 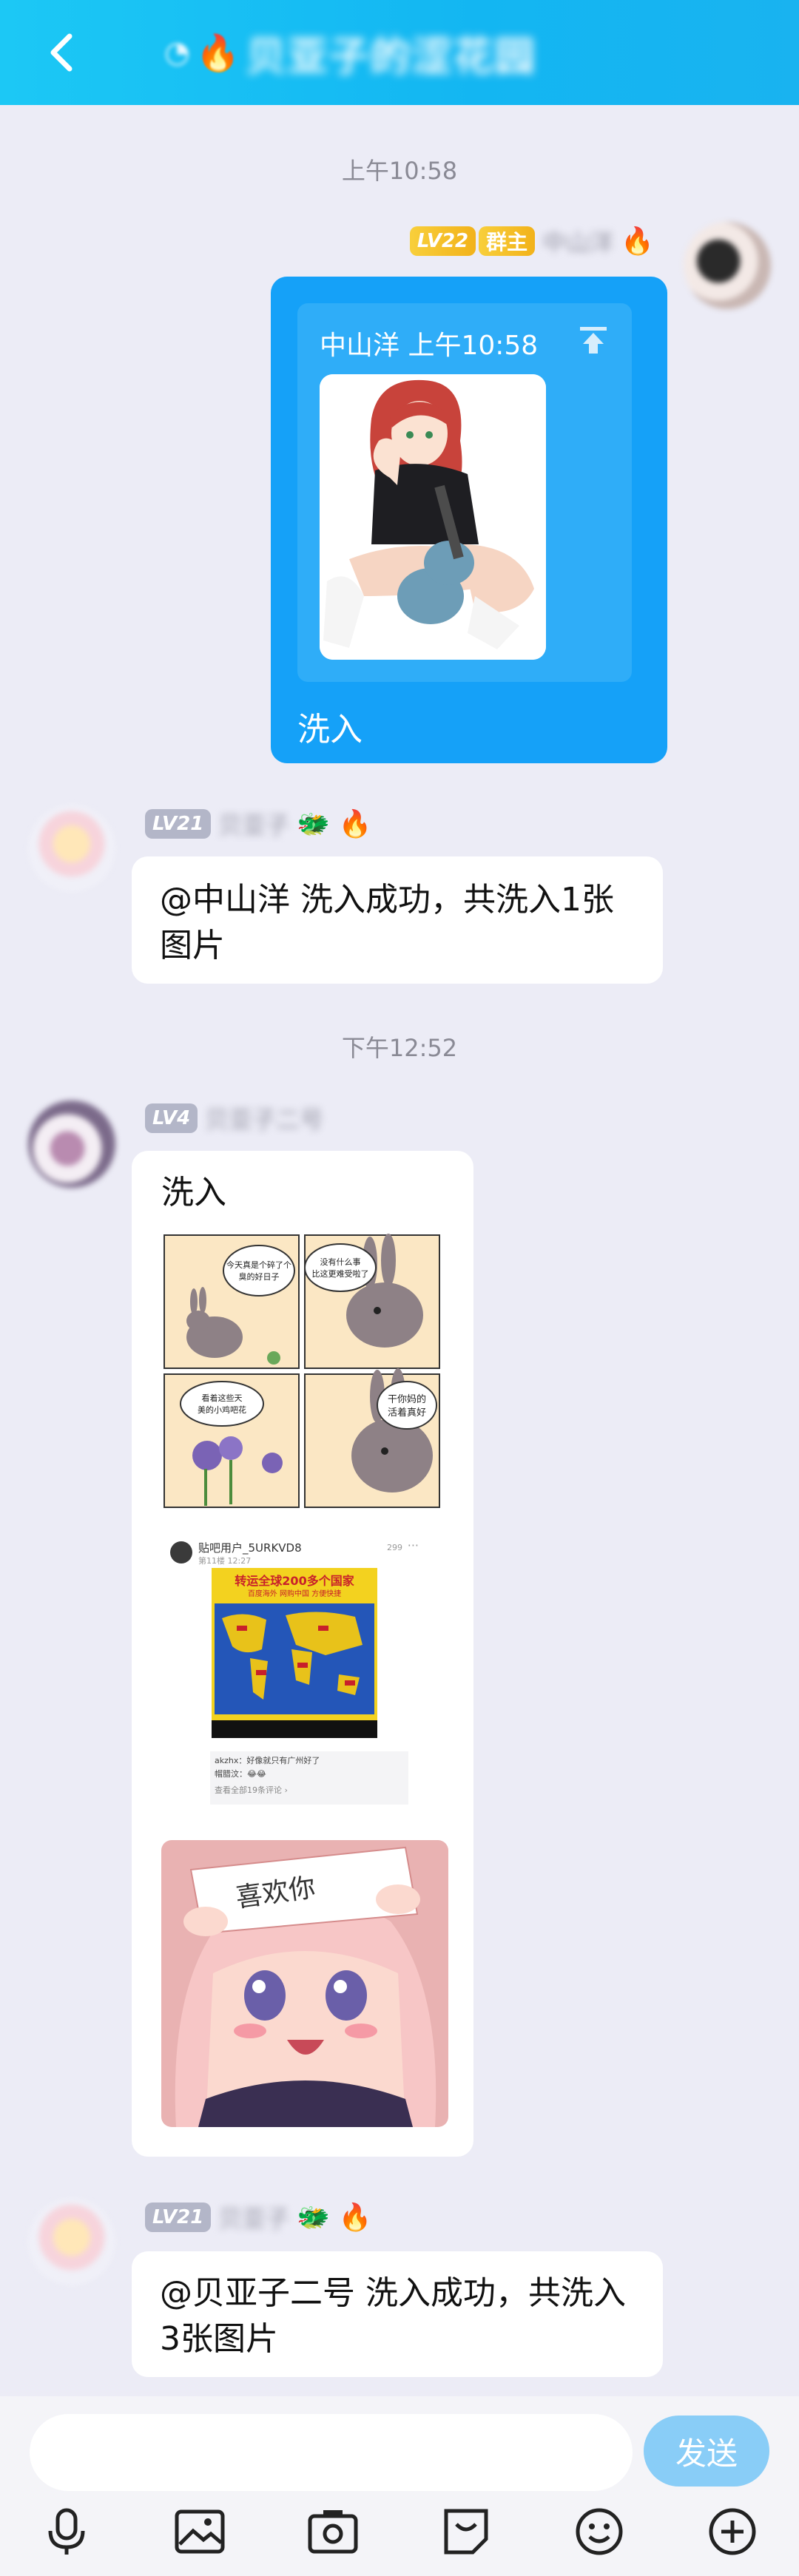 What do you see at coordinates (264, 1120) in the screenshot?
I see `sender-name: 贝亚子二号` at bounding box center [264, 1120].